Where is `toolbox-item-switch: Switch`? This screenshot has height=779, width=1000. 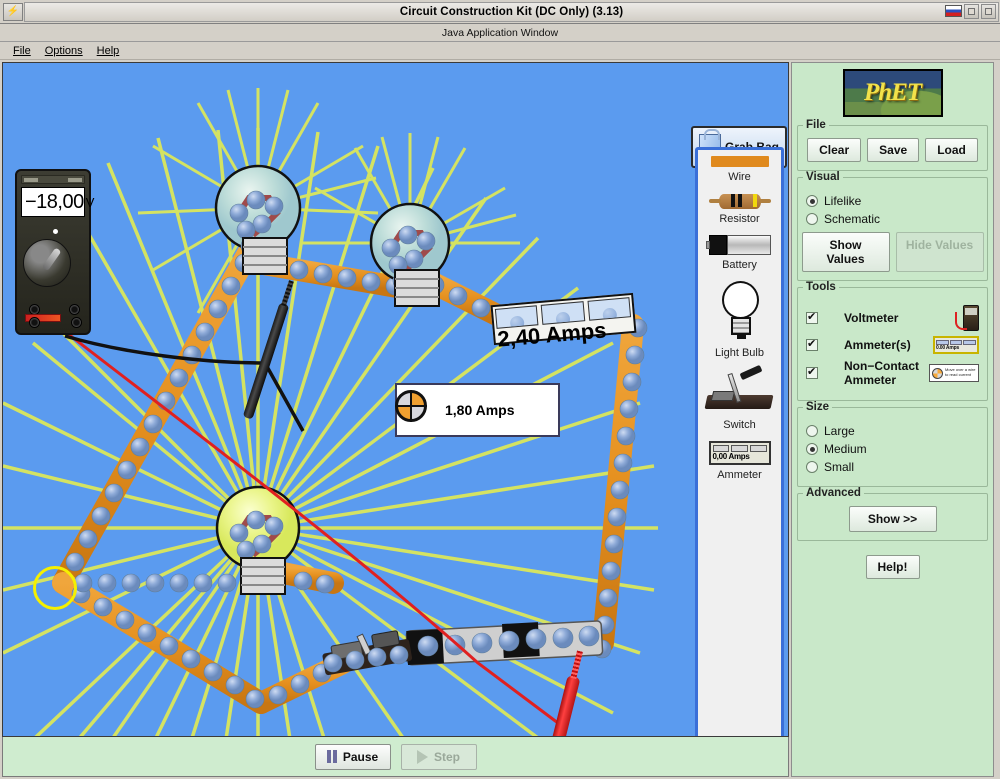
toolbox-item-switch: Switch is located at coordinates (739, 397).